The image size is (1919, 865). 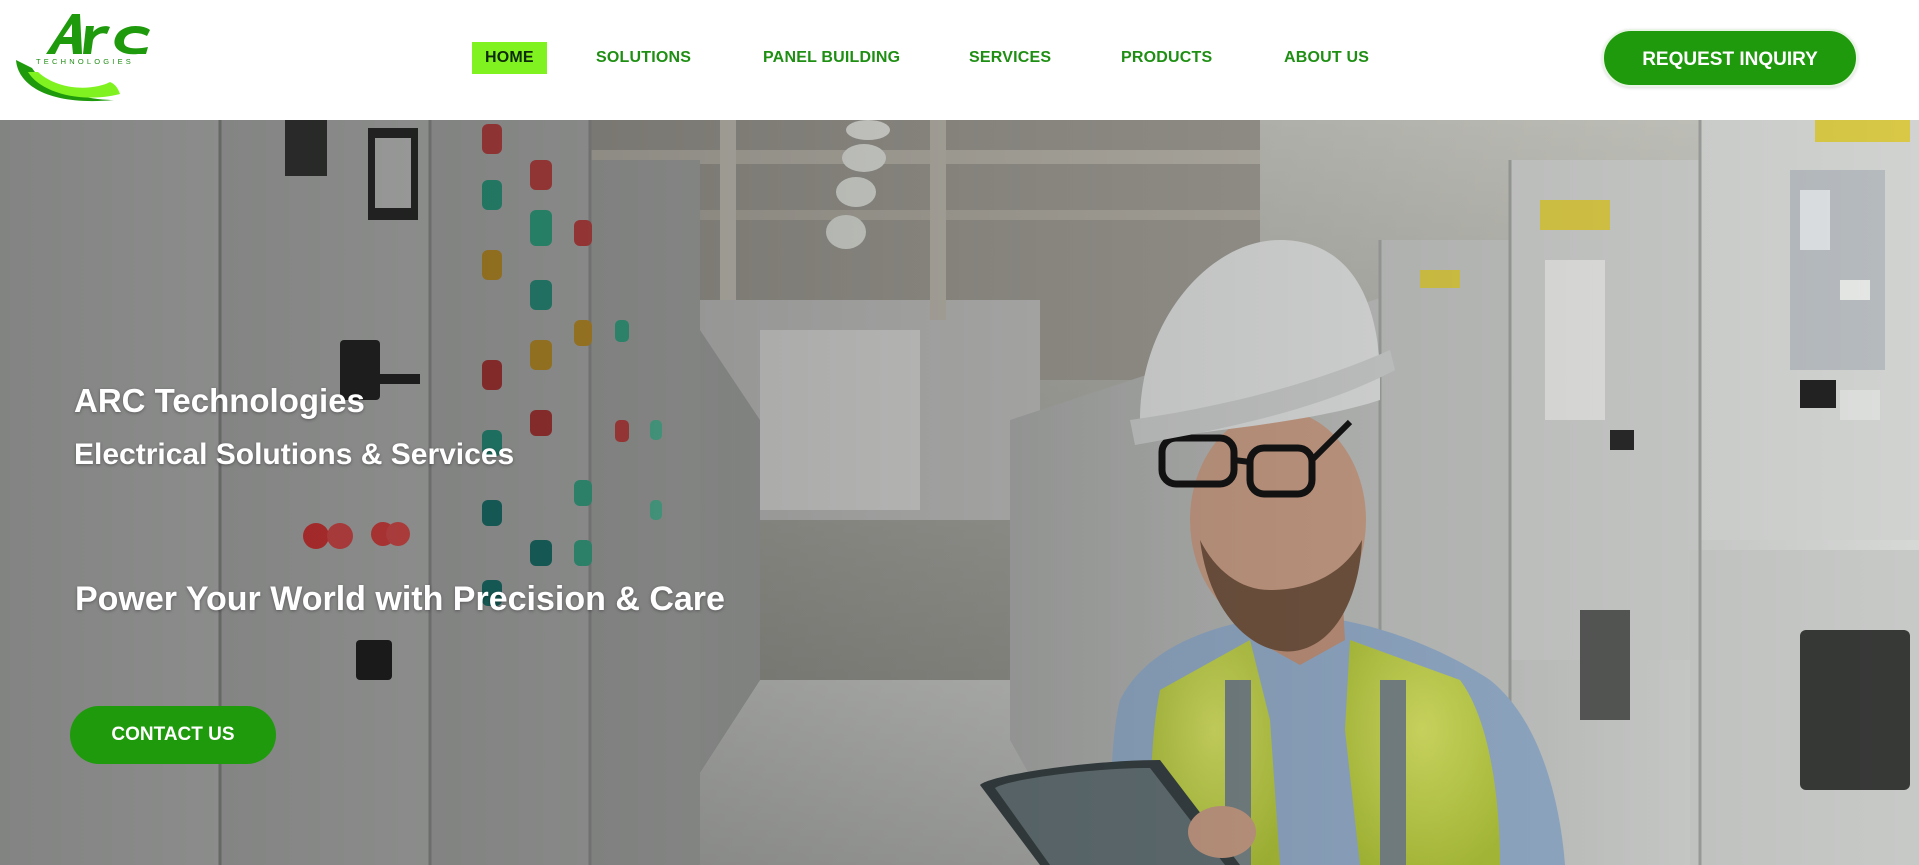 I want to click on request-inquiry-button: REQUEST INQUIRY, so click(x=1730, y=58).